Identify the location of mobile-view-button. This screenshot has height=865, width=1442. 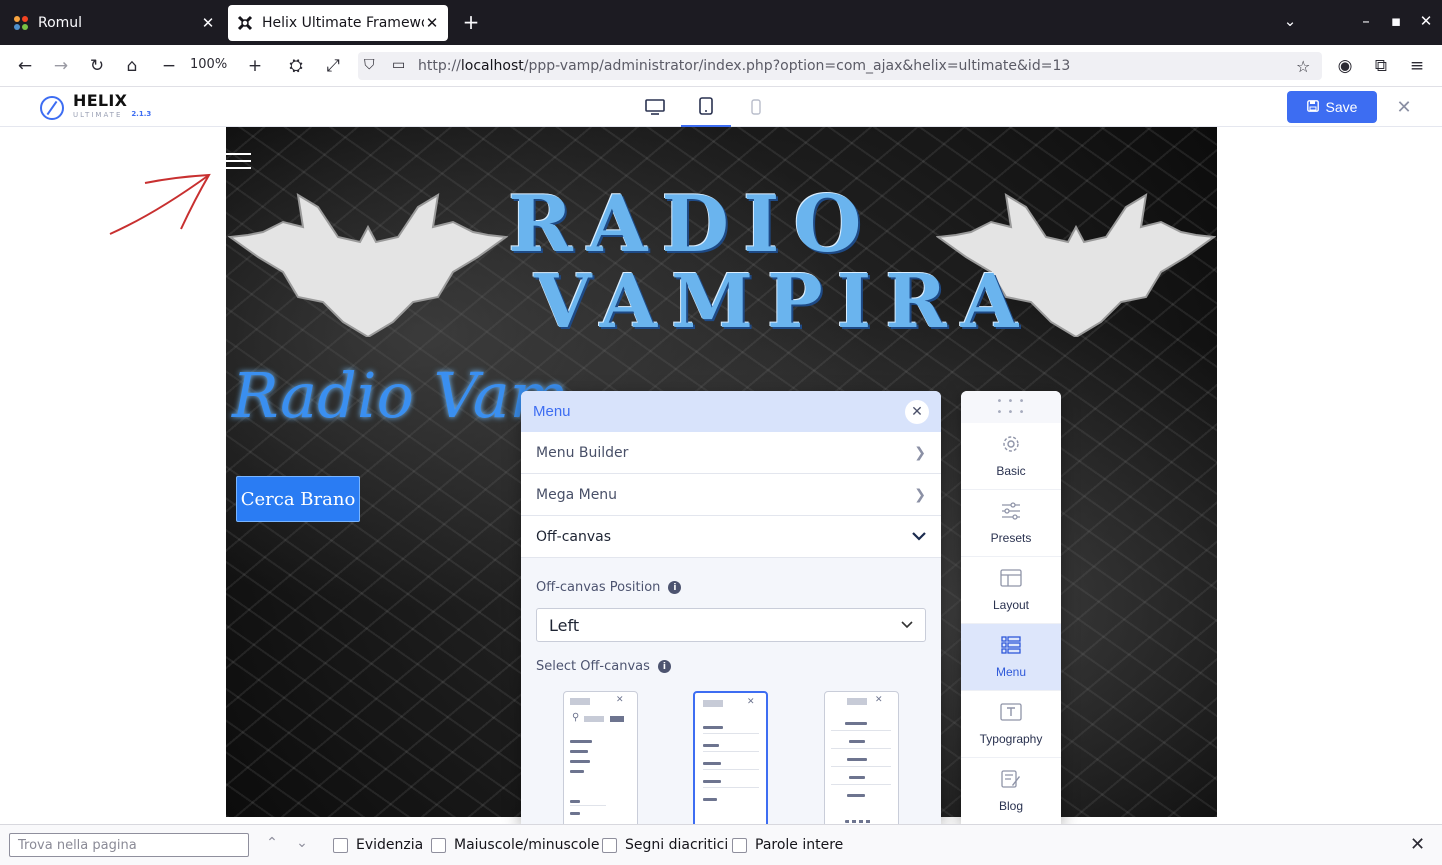
(756, 107).